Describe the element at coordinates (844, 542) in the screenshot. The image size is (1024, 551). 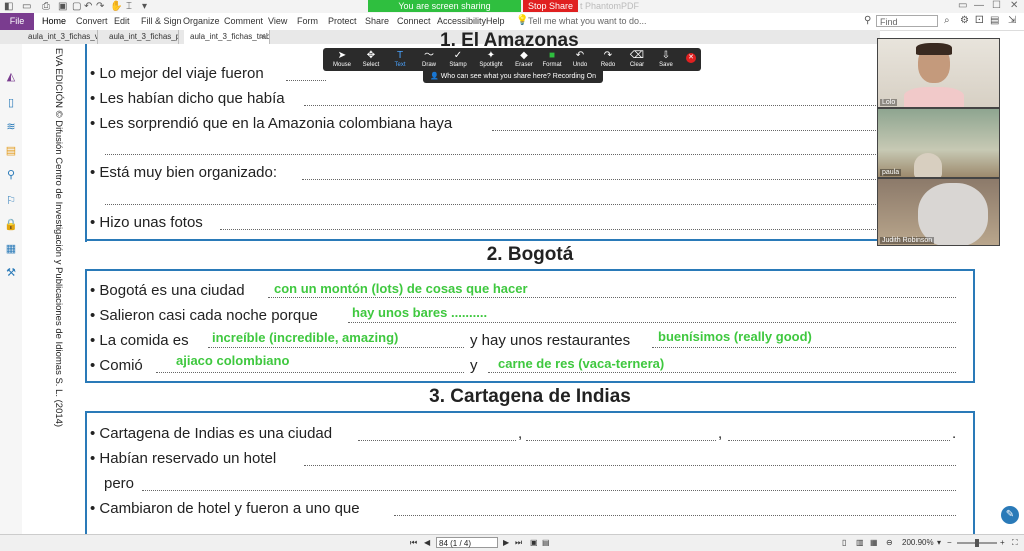
I see `single-page-icon: ▯` at that location.